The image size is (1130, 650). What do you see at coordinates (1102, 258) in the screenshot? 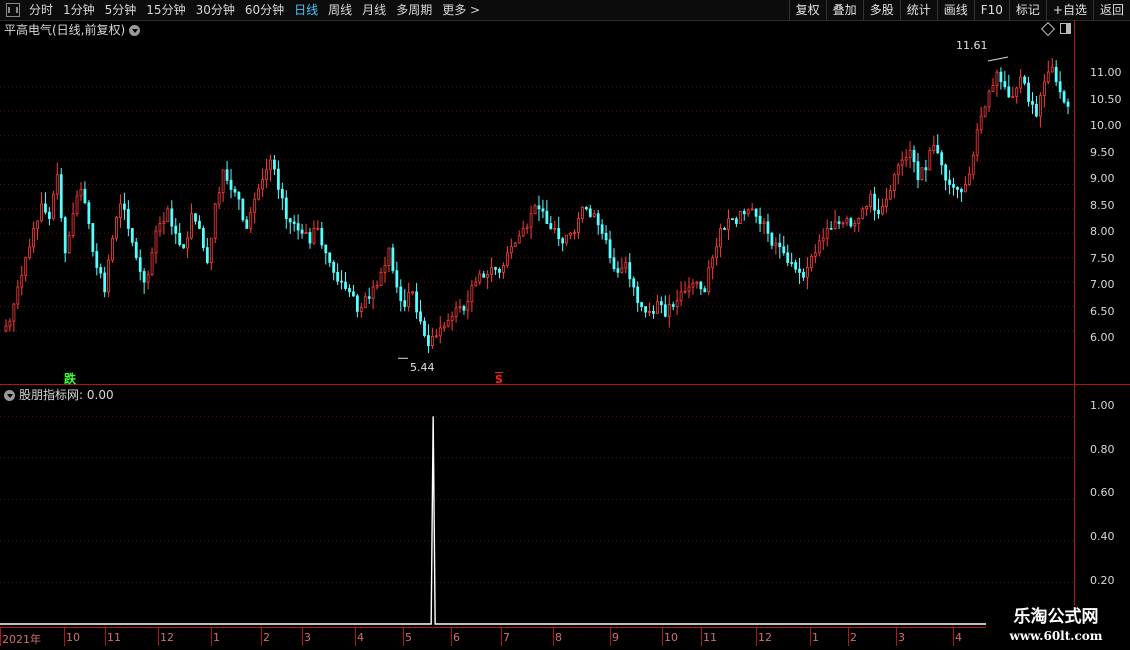
I see `y-tick: 7.50` at bounding box center [1102, 258].